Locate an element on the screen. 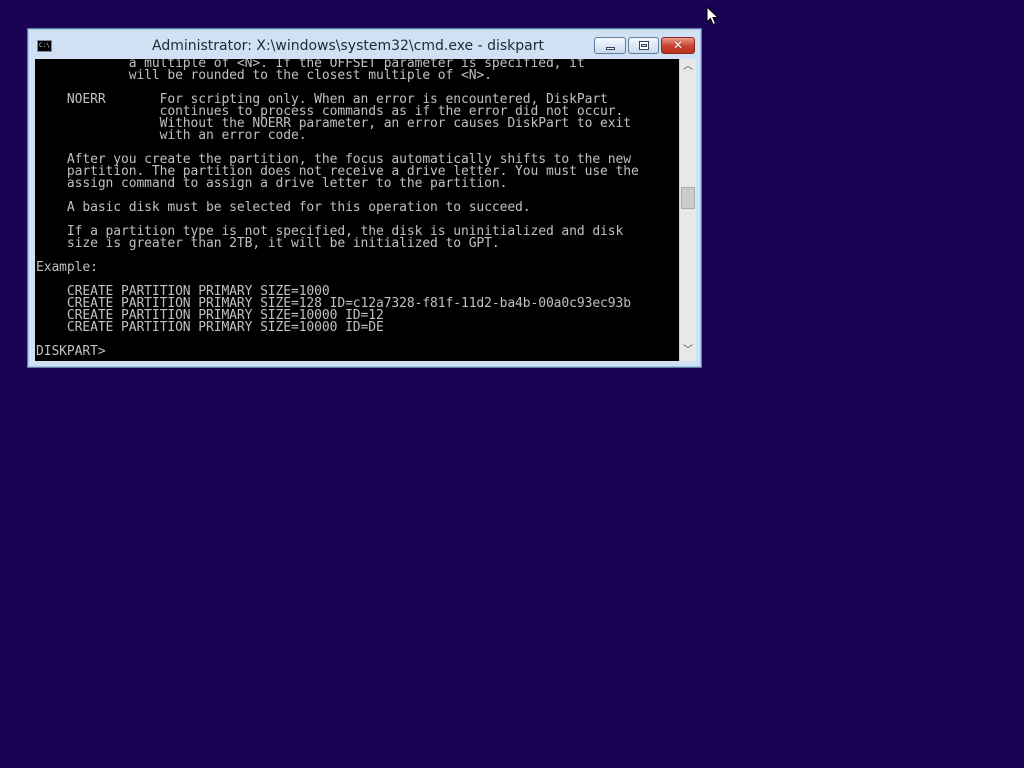  close-icon: ✕ is located at coordinates (678, 45).